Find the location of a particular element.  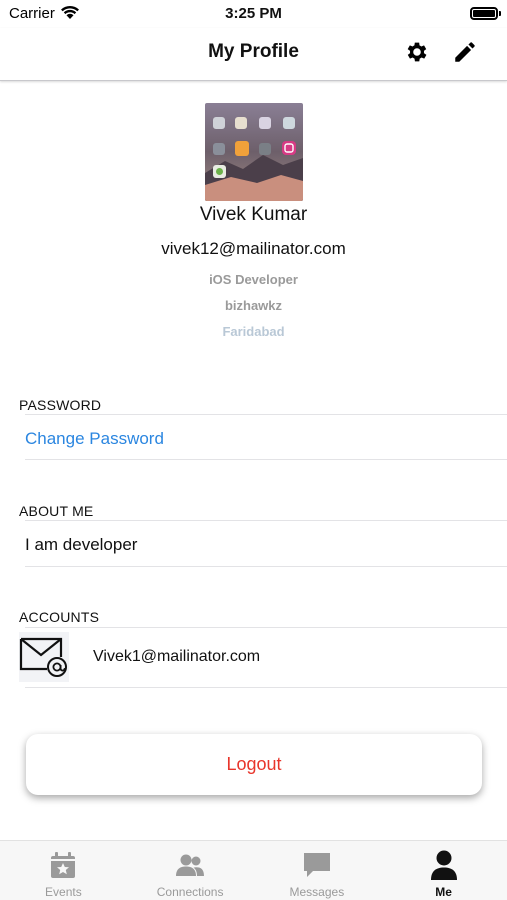

avatar is located at coordinates (254, 152).